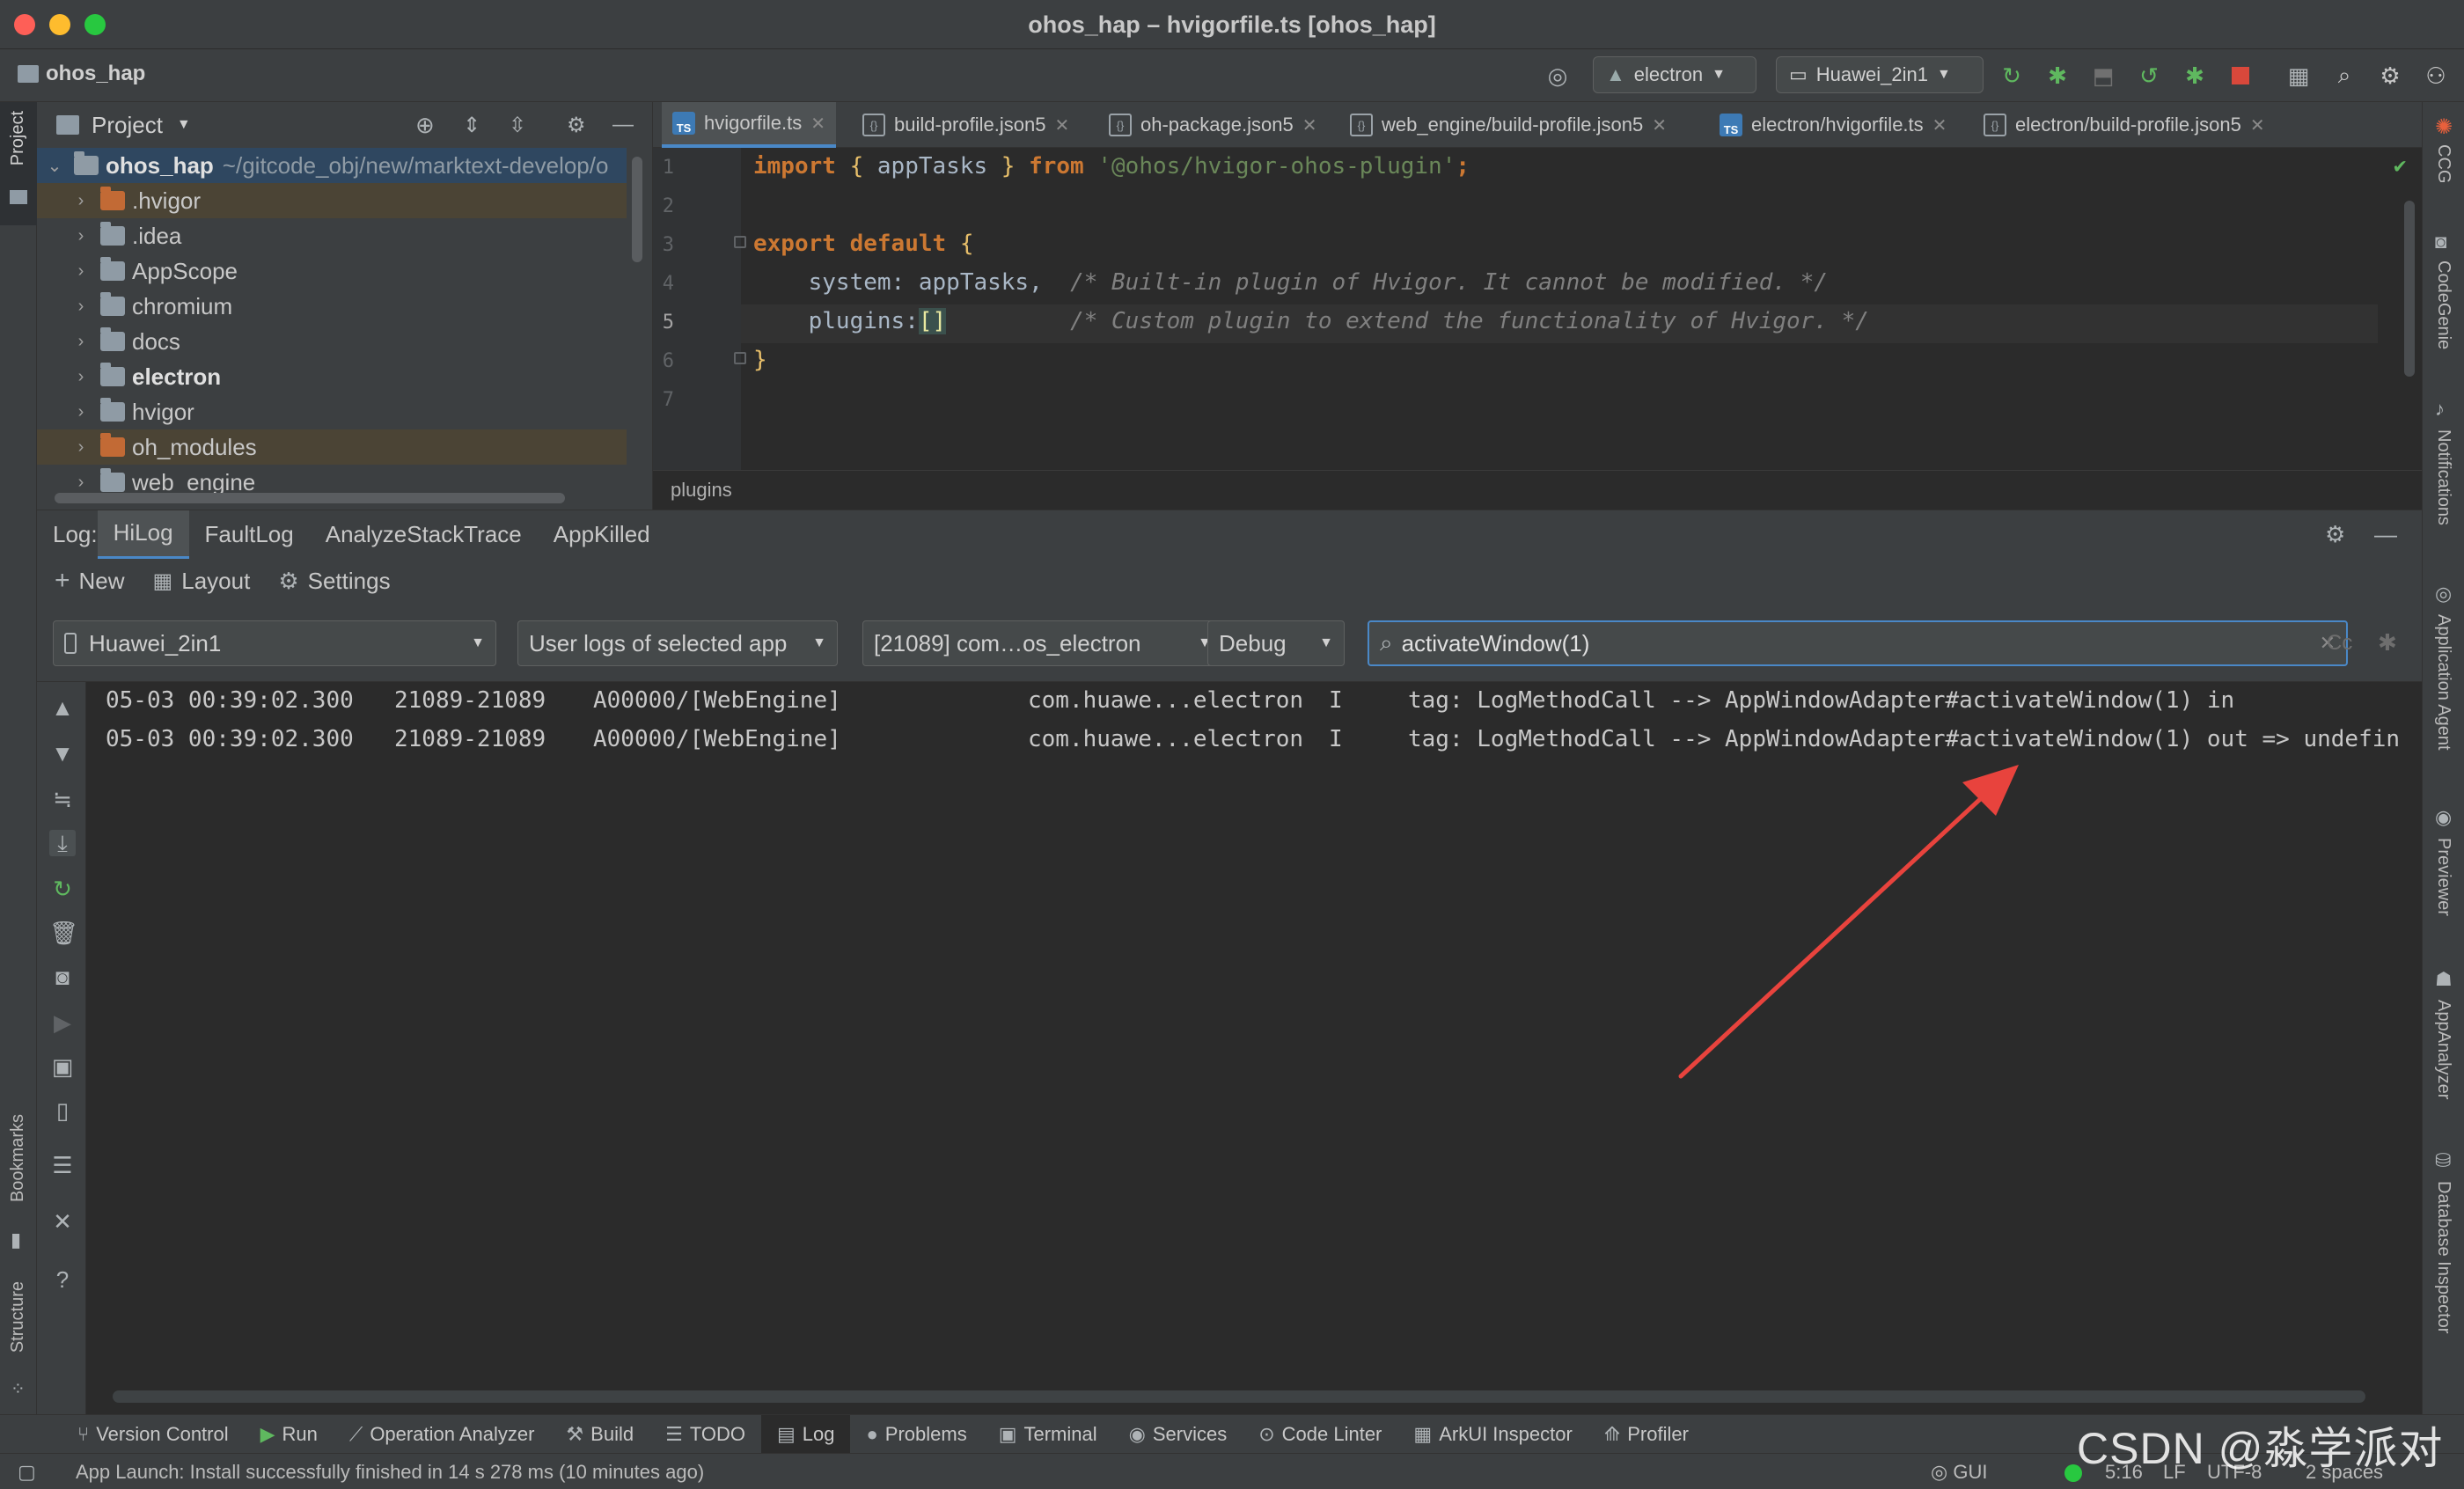 The height and width of the screenshot is (1489, 2464). What do you see at coordinates (332, 341) in the screenshot?
I see `tree-item: › docs` at bounding box center [332, 341].